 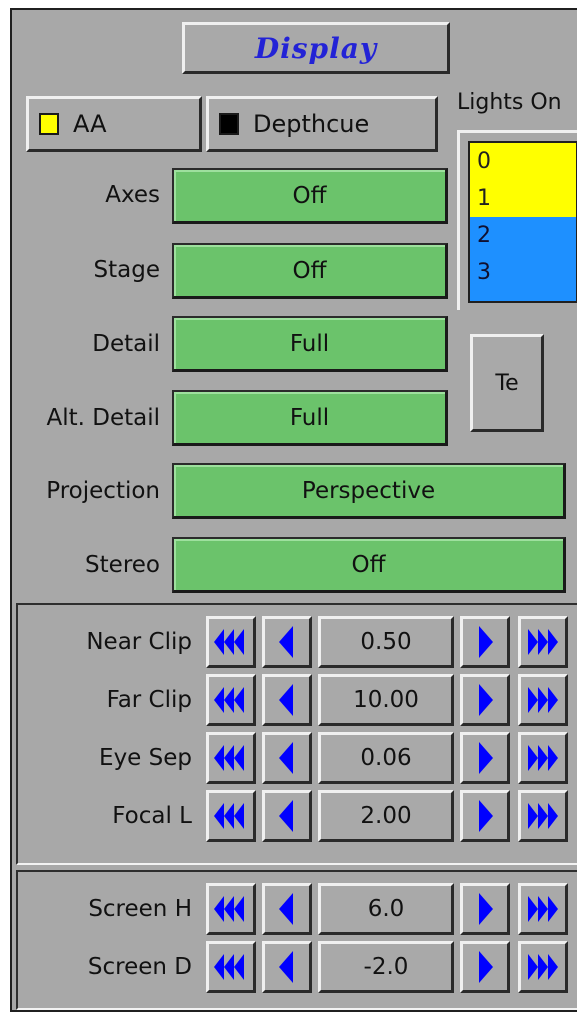 What do you see at coordinates (139, 642) in the screenshot?
I see `clip-row-label: Near Clip` at bounding box center [139, 642].